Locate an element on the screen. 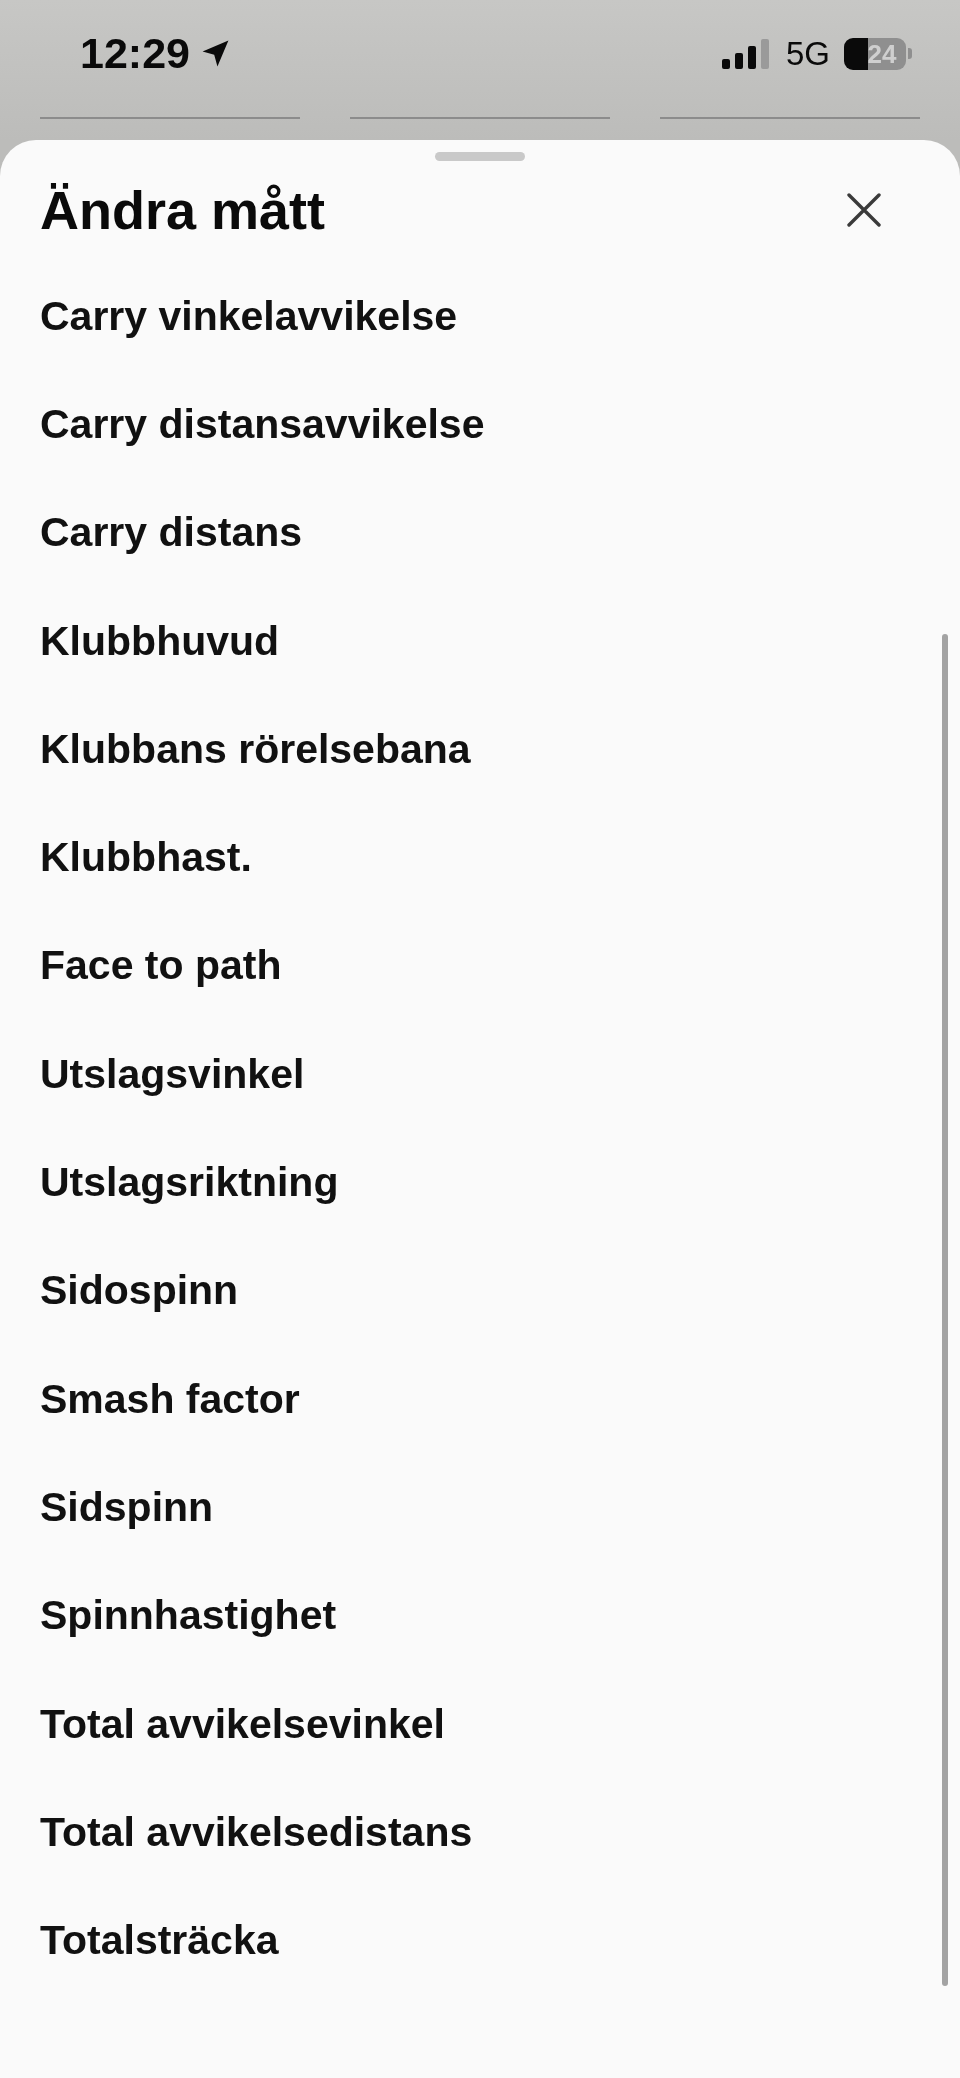  battery-indicator: 24 is located at coordinates (878, 53).